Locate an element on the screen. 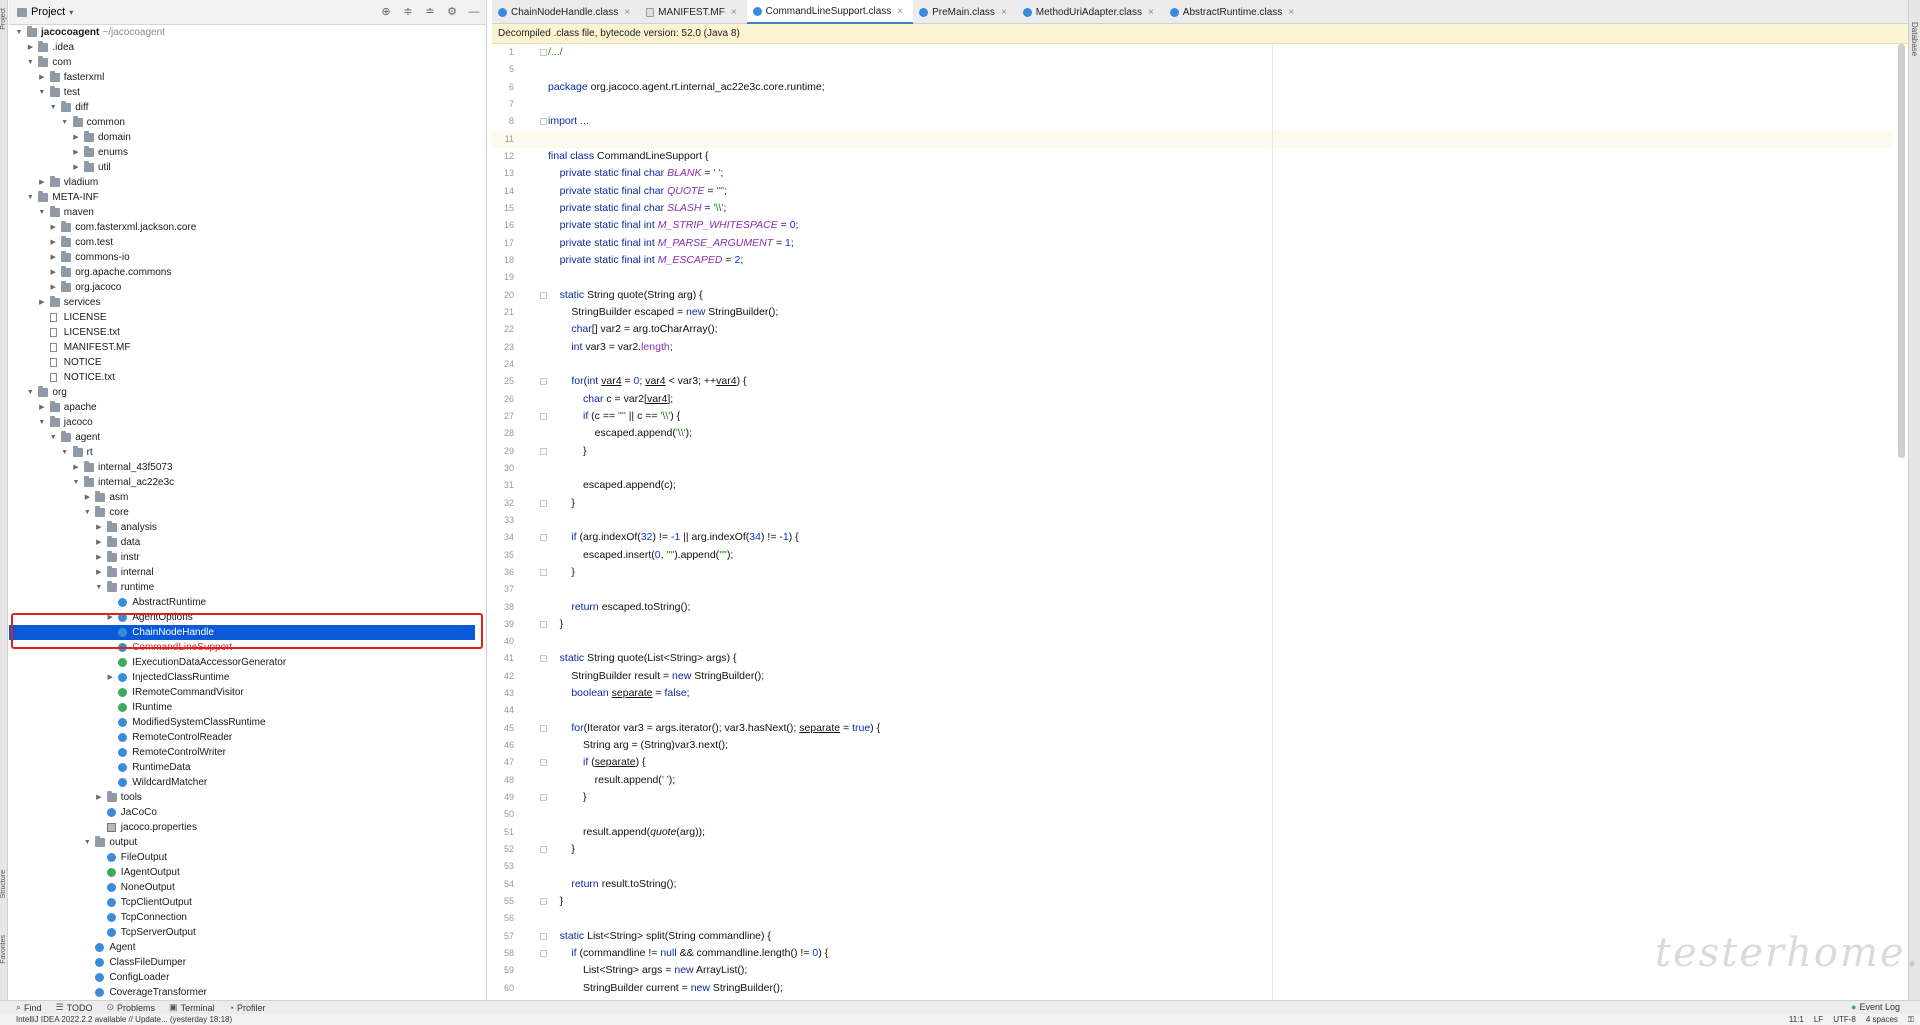  tree-item: ▶ com.fasterxml.jackson.core is located at coordinates (242, 227).